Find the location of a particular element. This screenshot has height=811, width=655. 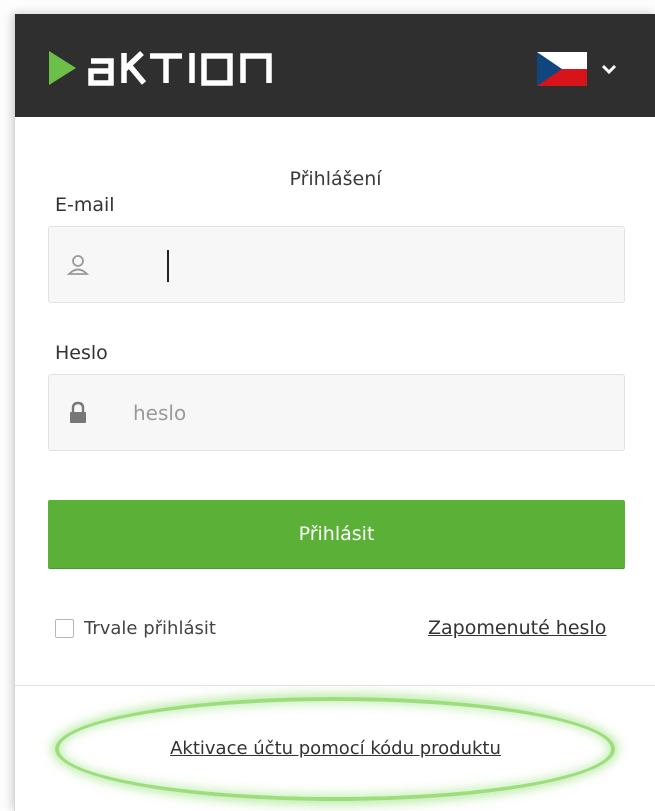

password-field is located at coordinates (336, 412).